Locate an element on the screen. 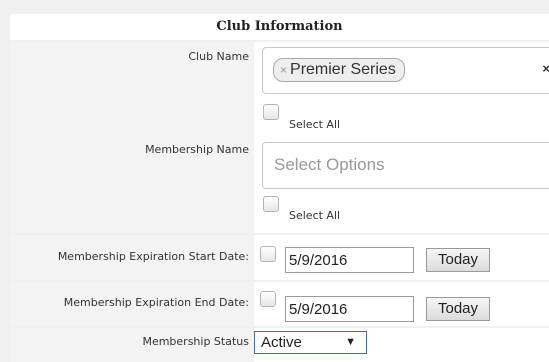  expiration-end-checkbox is located at coordinates (268, 299).